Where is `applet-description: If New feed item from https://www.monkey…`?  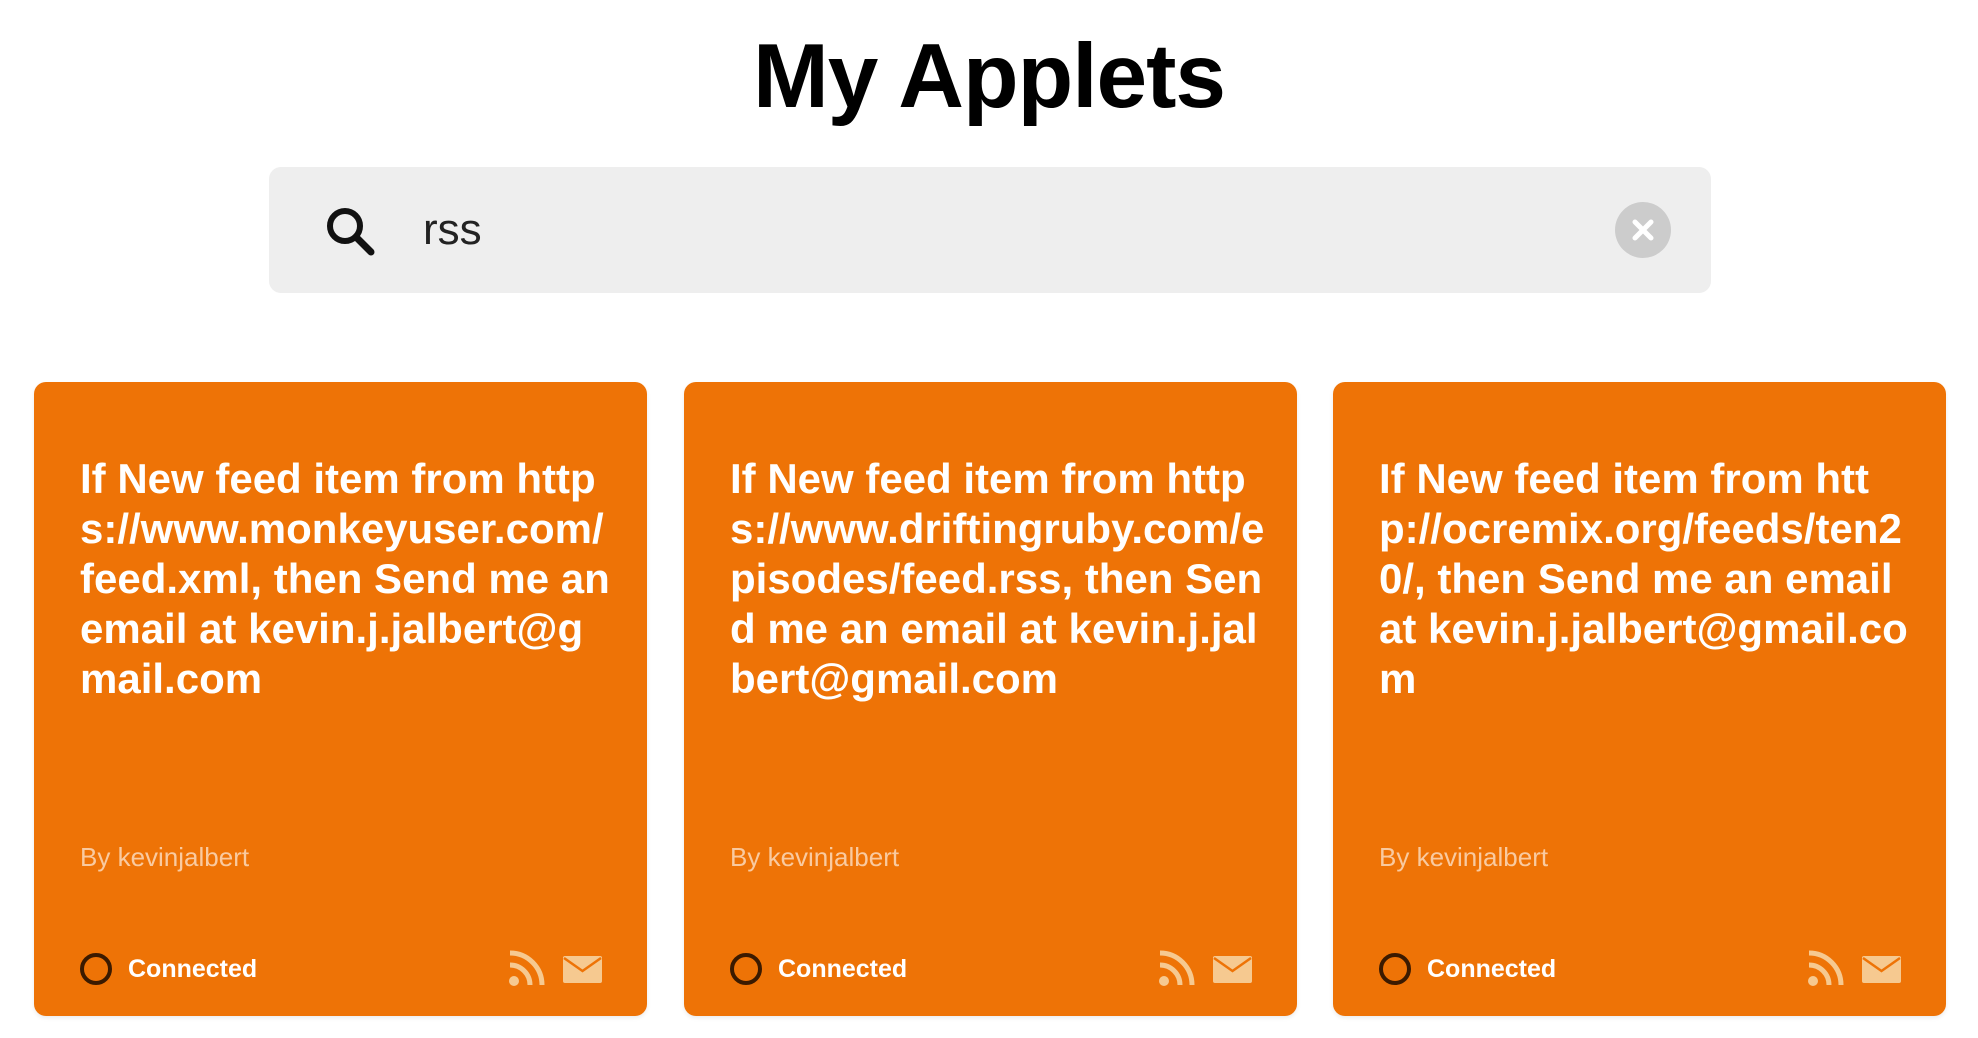
applet-description: If New feed item from https://www.monkey… is located at coordinates (345, 578).